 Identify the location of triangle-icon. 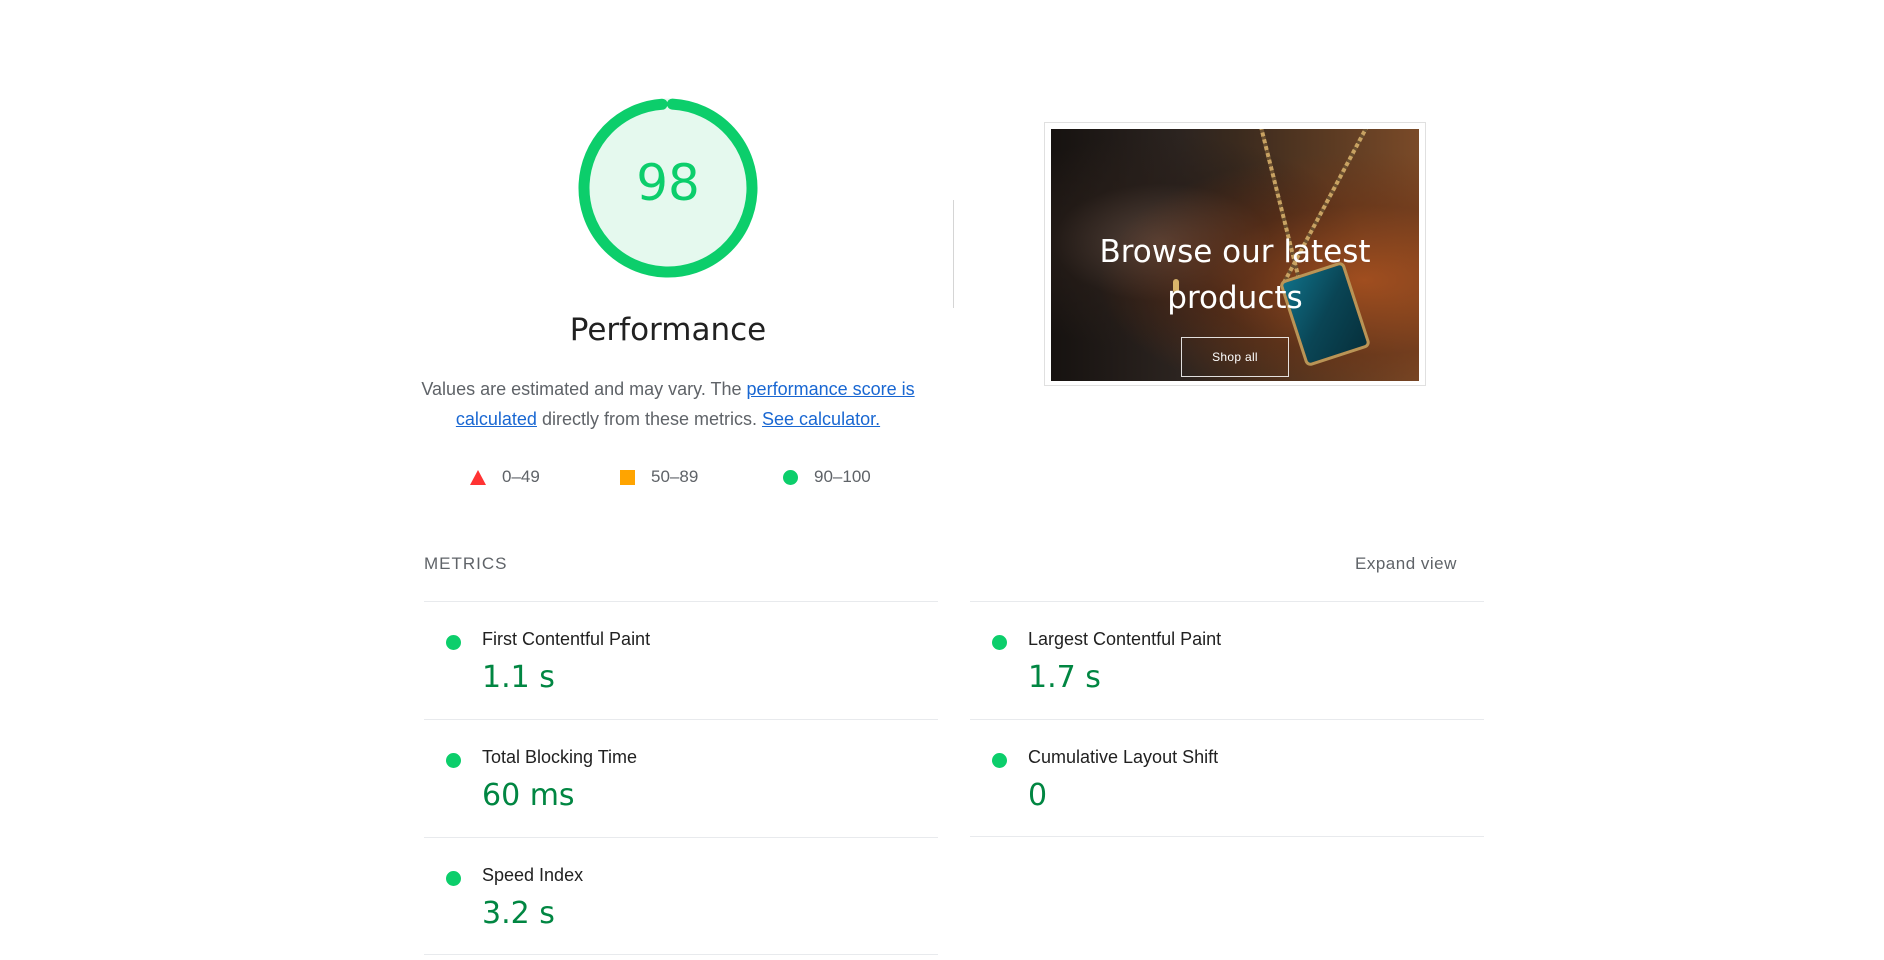
(478, 477).